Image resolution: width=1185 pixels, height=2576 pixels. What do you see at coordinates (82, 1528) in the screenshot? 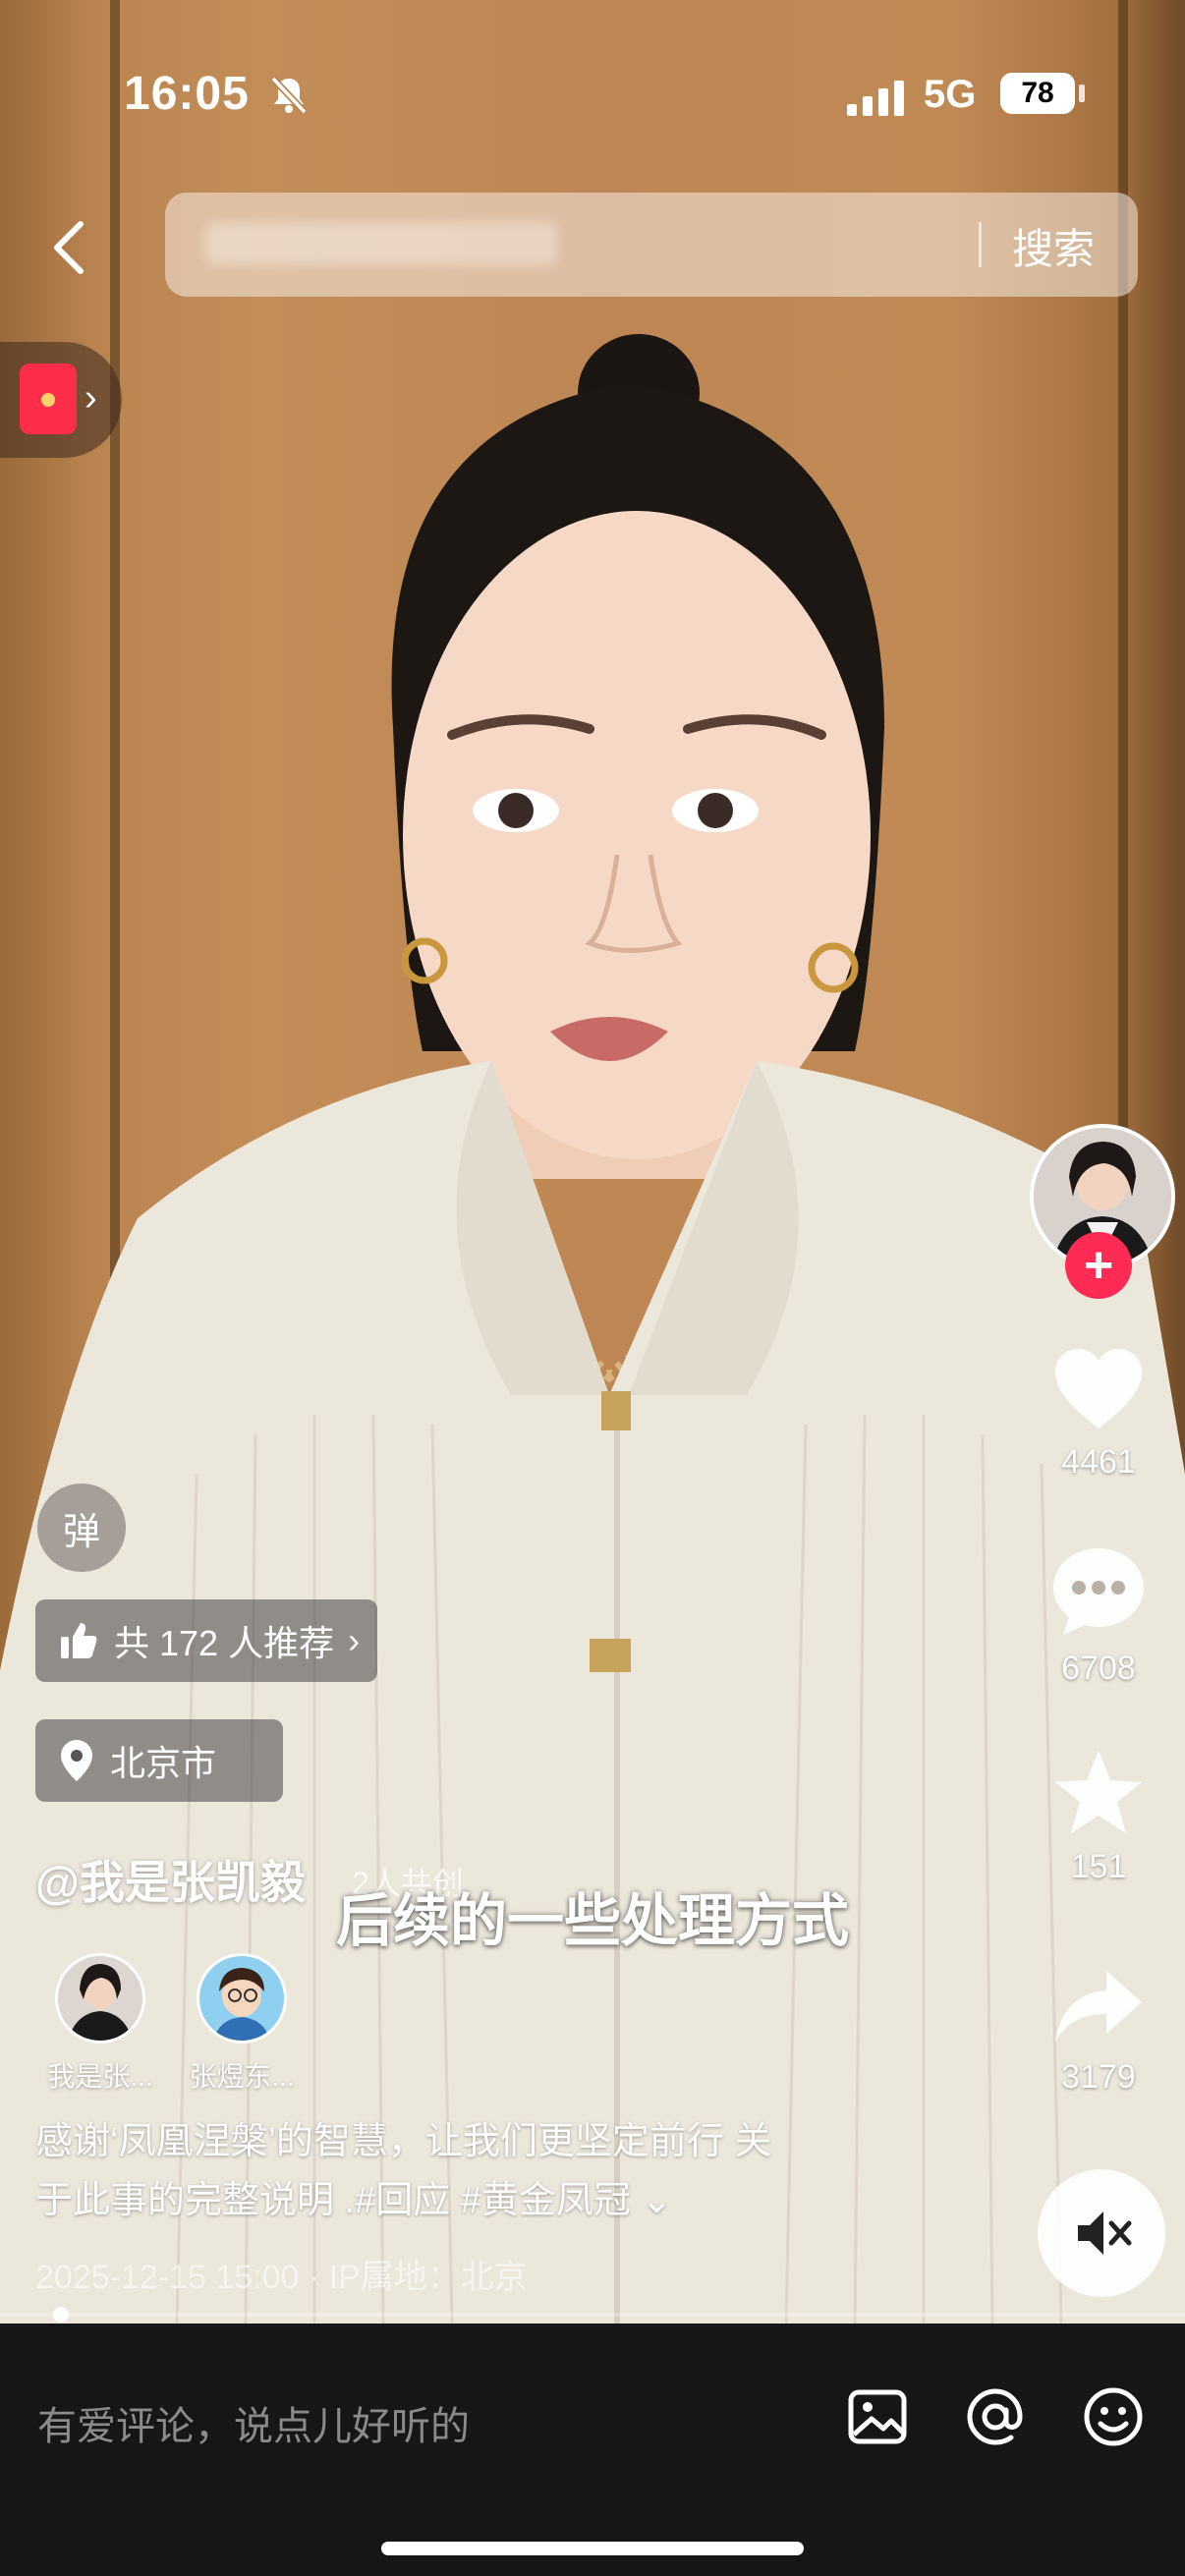
I see `danmu-toggle: 弹` at bounding box center [82, 1528].